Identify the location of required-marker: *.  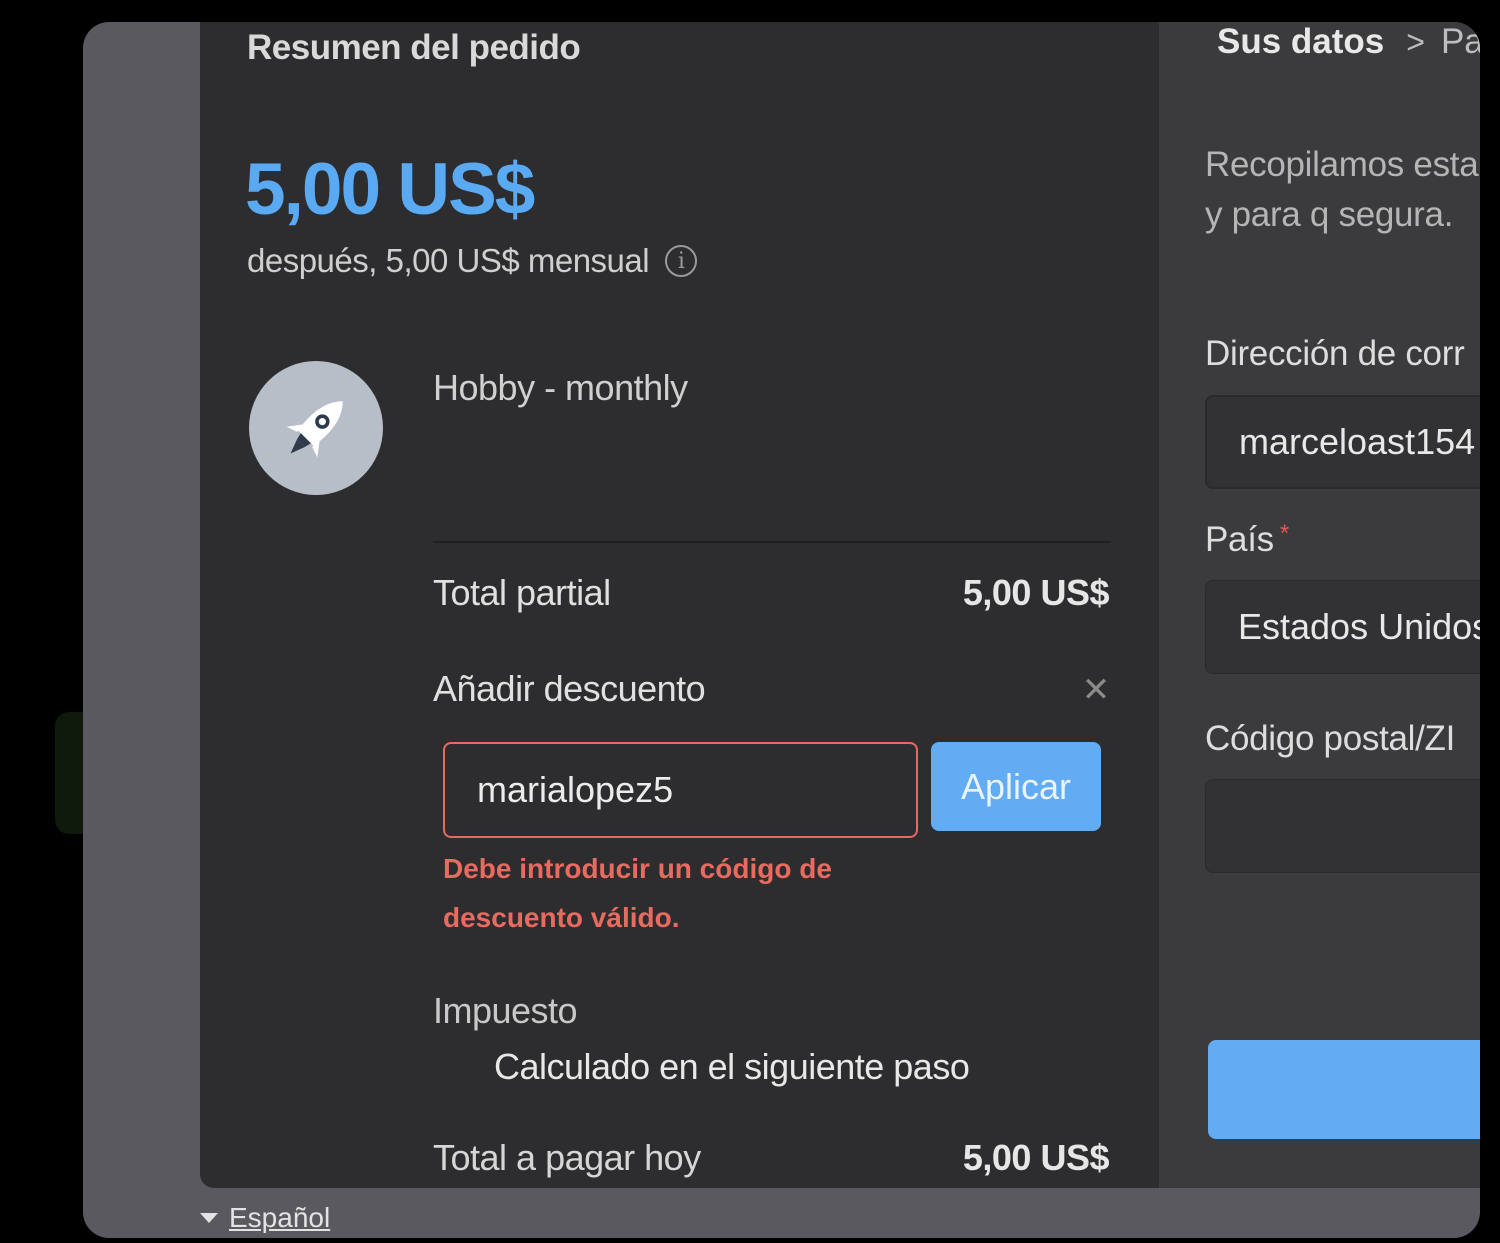
(1284, 533).